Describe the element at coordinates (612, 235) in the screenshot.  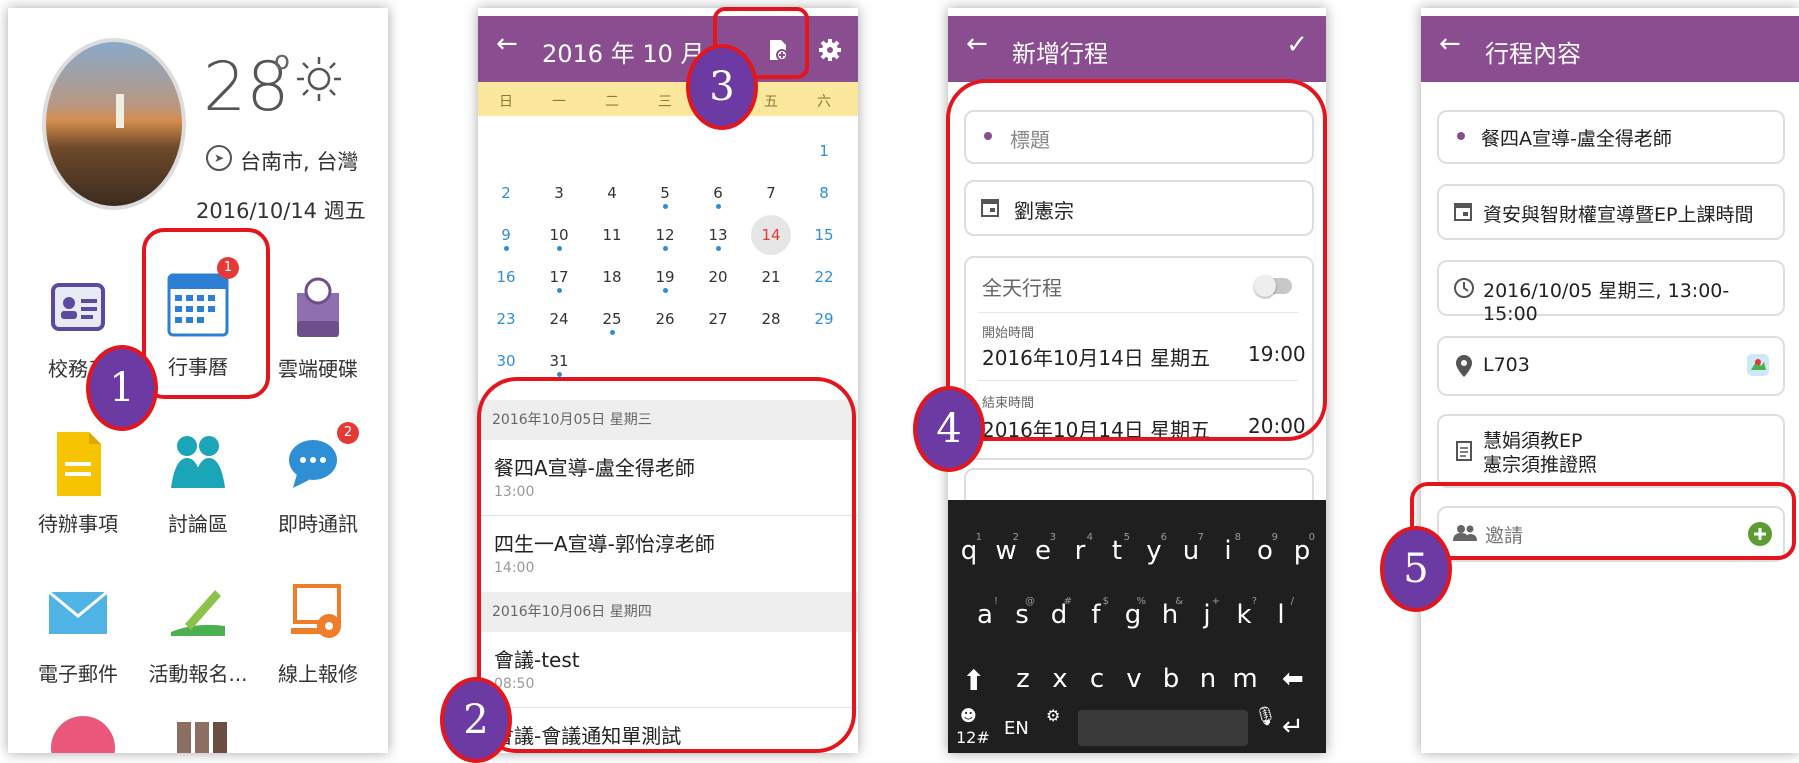
I see `calendar-day: 11` at that location.